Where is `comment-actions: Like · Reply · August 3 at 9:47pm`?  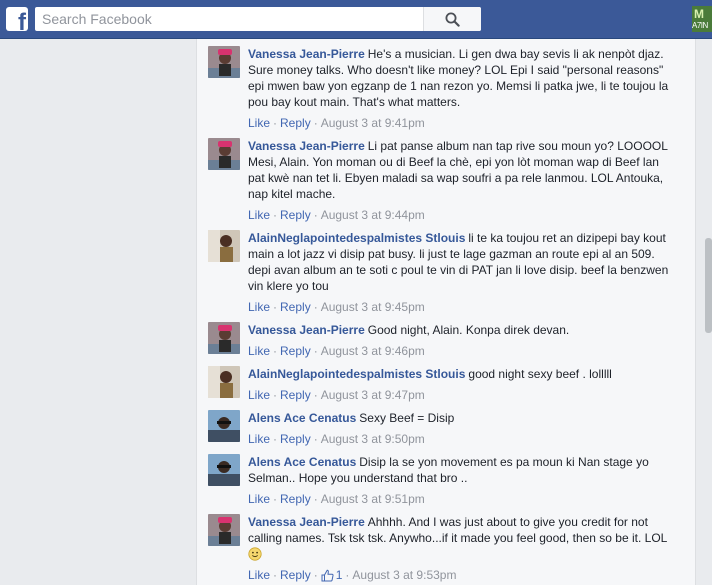
comment-actions: Like · Reply · August 3 at 9:47pm is located at coordinates (336, 395).